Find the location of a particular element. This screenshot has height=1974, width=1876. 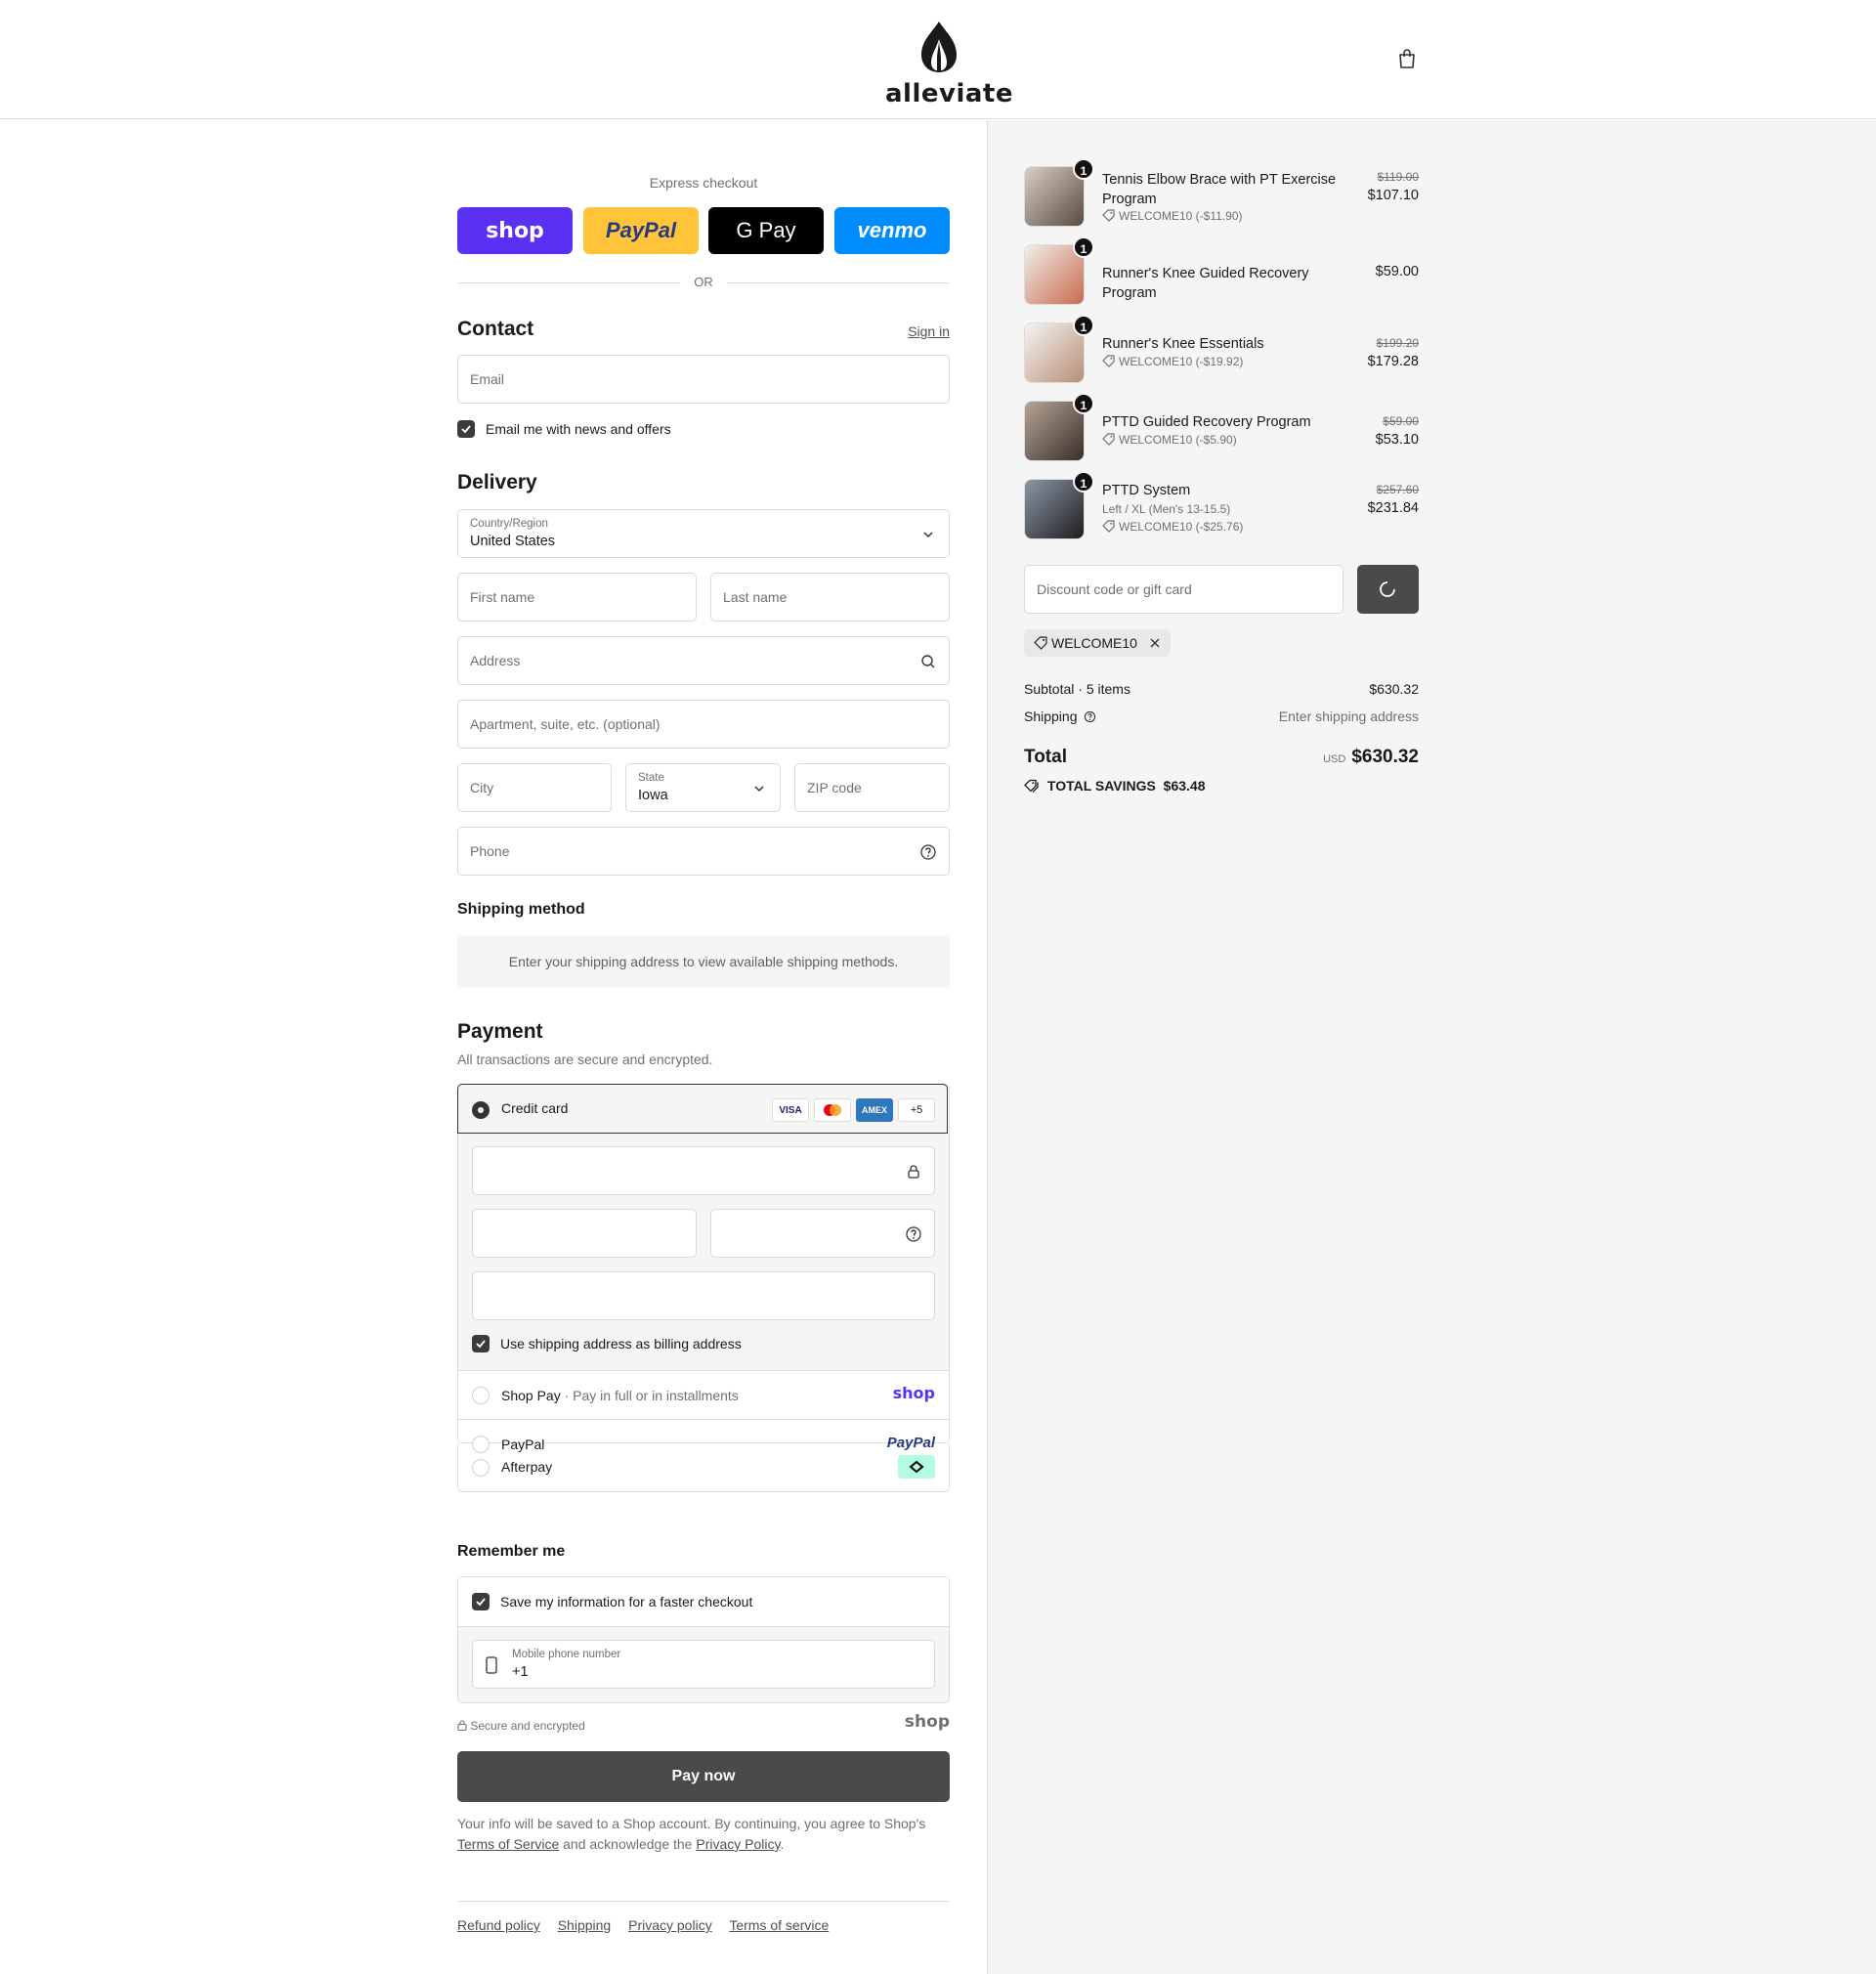

item-discount: WELCOME10 (-$25.76) is located at coordinates (1172, 527).